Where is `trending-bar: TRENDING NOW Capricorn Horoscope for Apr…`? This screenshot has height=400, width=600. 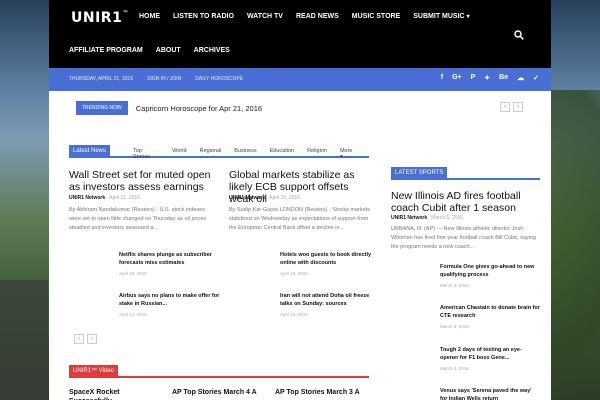 trending-bar: TRENDING NOW Capricorn Horoscope for Apr… is located at coordinates (169, 108).